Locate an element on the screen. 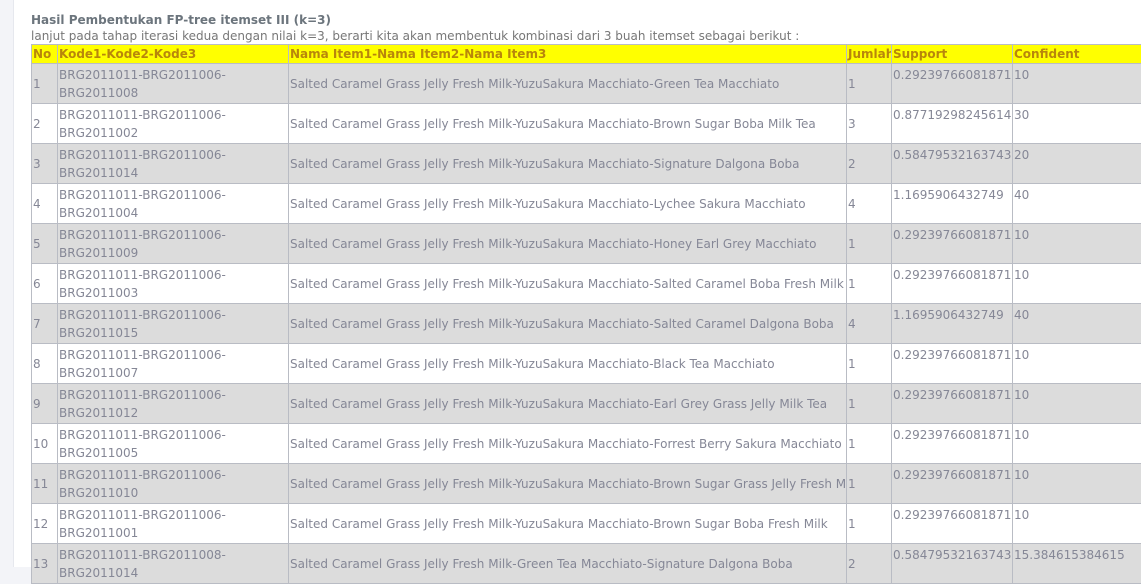  cell-kode: BRG2011011-BRG2011006-BRG2011001 is located at coordinates (173, 524).